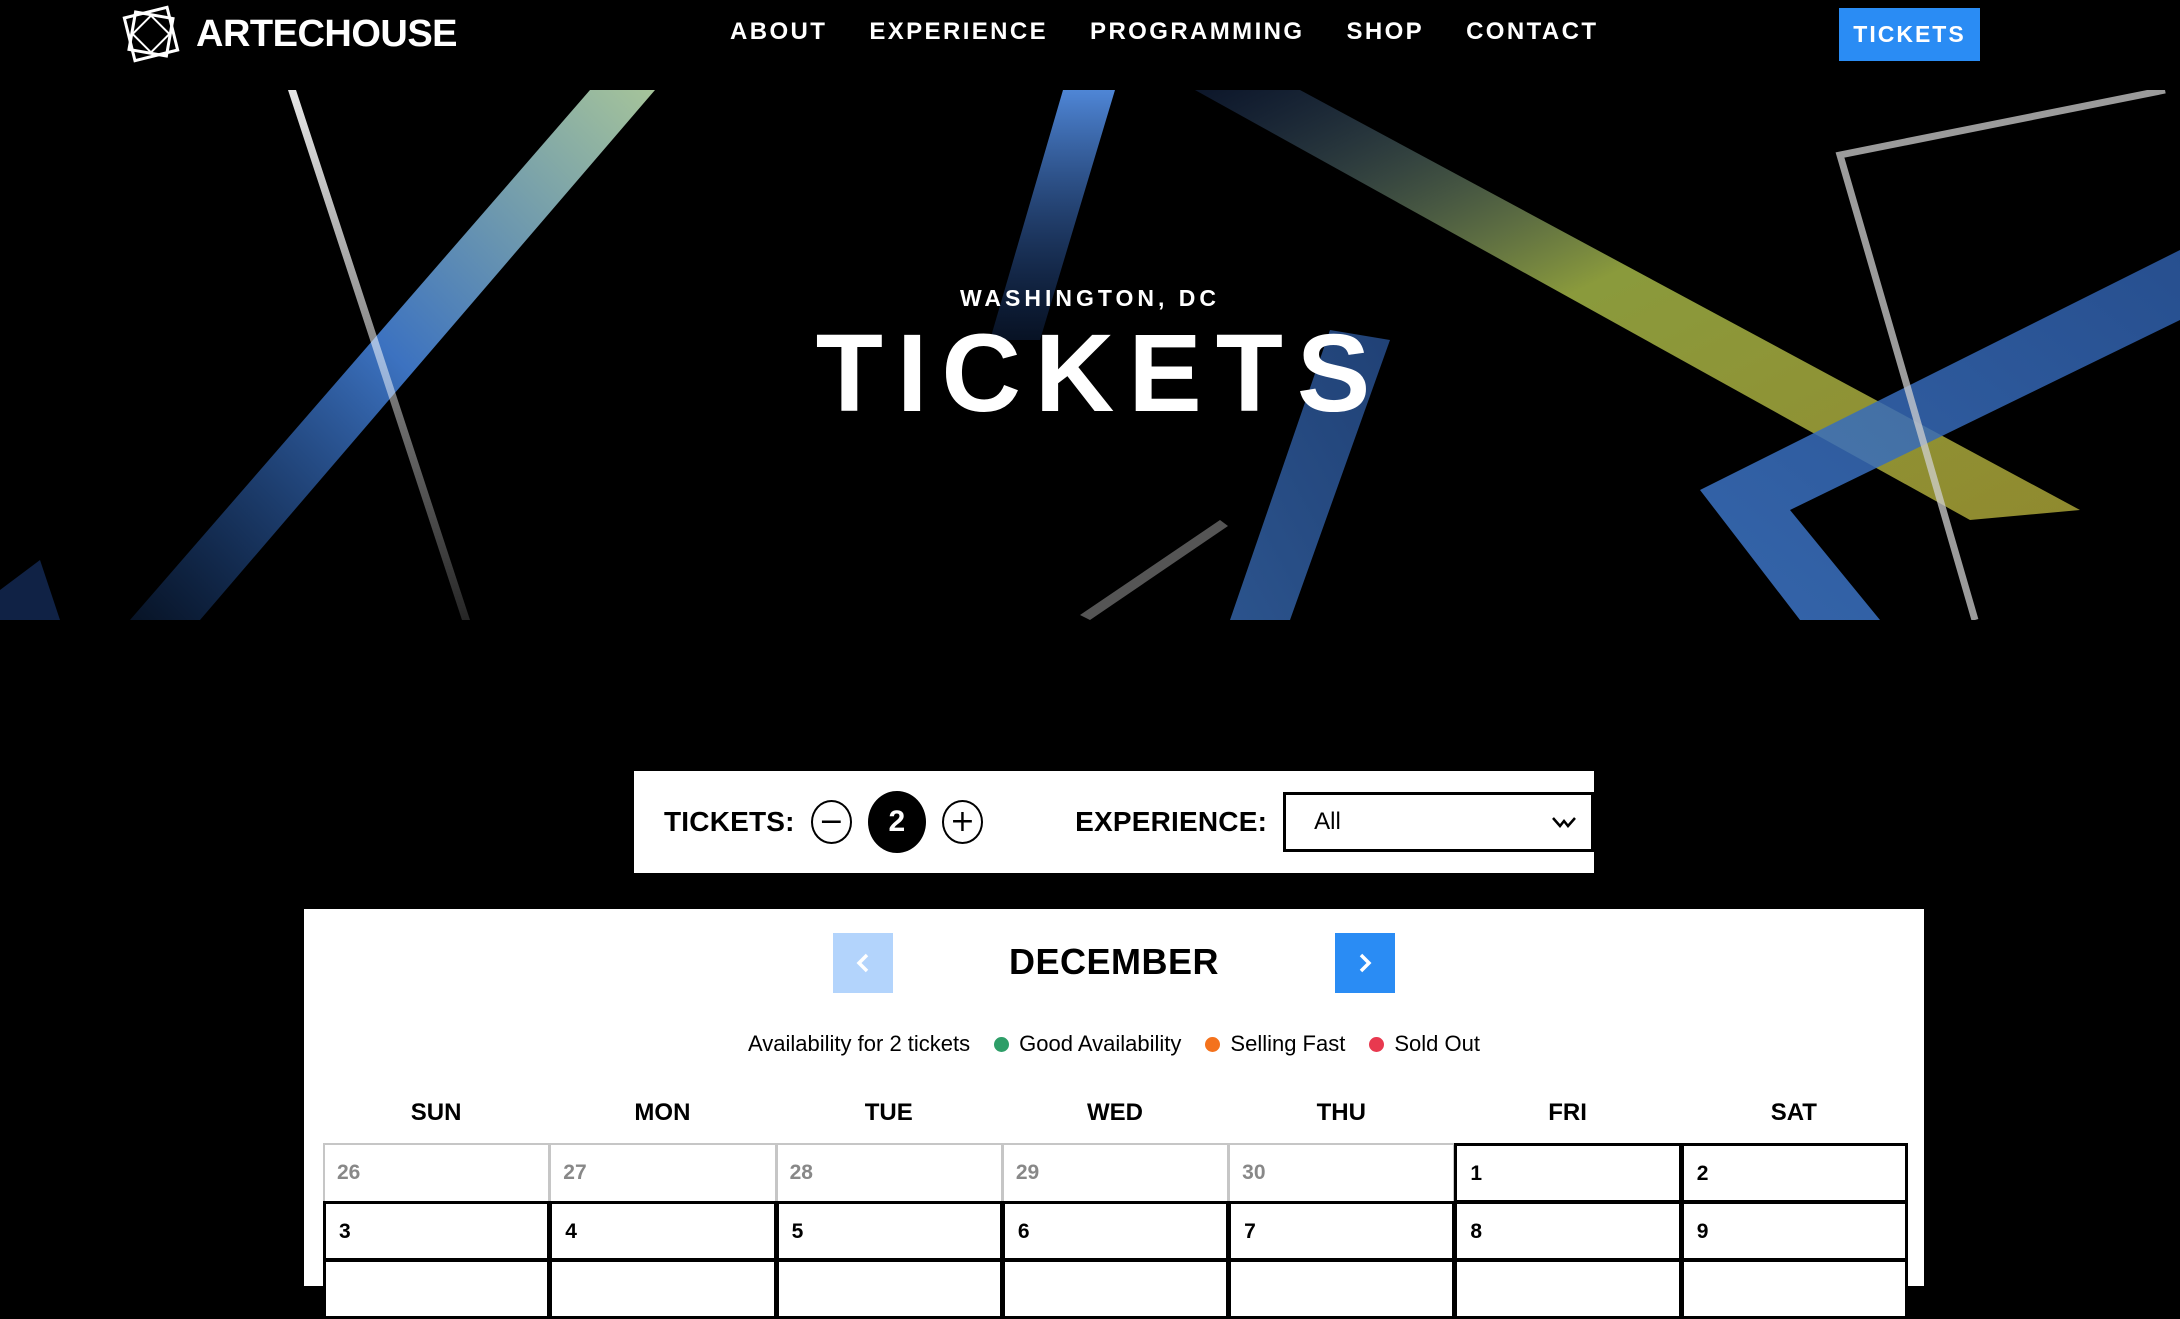  What do you see at coordinates (327, 33) in the screenshot?
I see `logo-text: ARTECHOUSE` at bounding box center [327, 33].